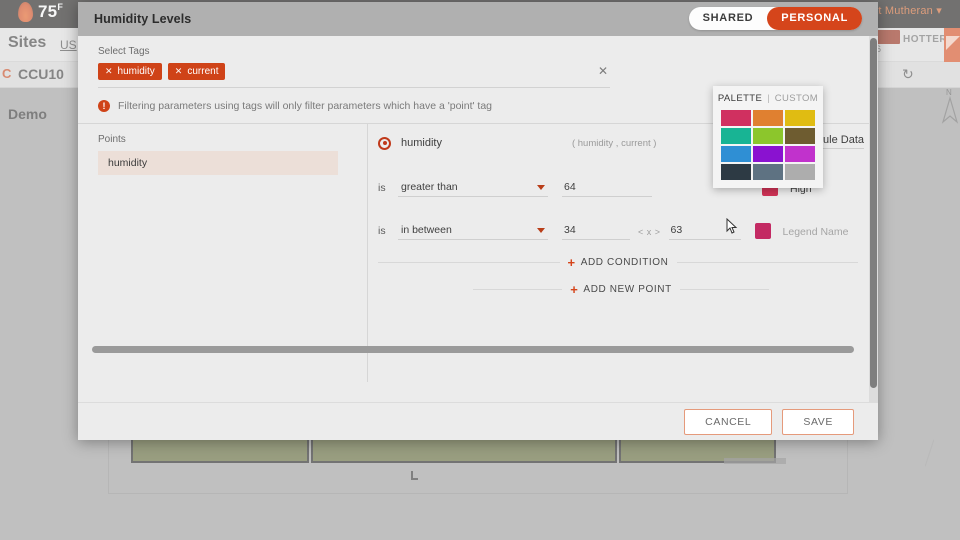 This screenshot has height=540, width=960. Describe the element at coordinates (768, 145) in the screenshot. I see `palette-color-grid` at that location.